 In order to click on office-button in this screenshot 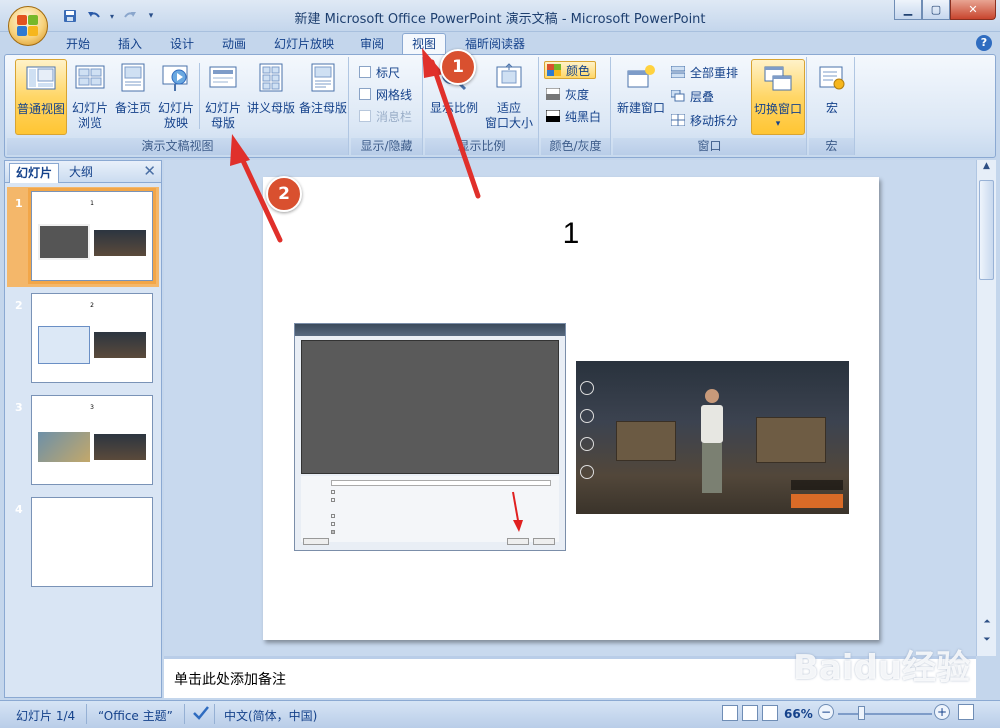, I will do `click(28, 26)`.